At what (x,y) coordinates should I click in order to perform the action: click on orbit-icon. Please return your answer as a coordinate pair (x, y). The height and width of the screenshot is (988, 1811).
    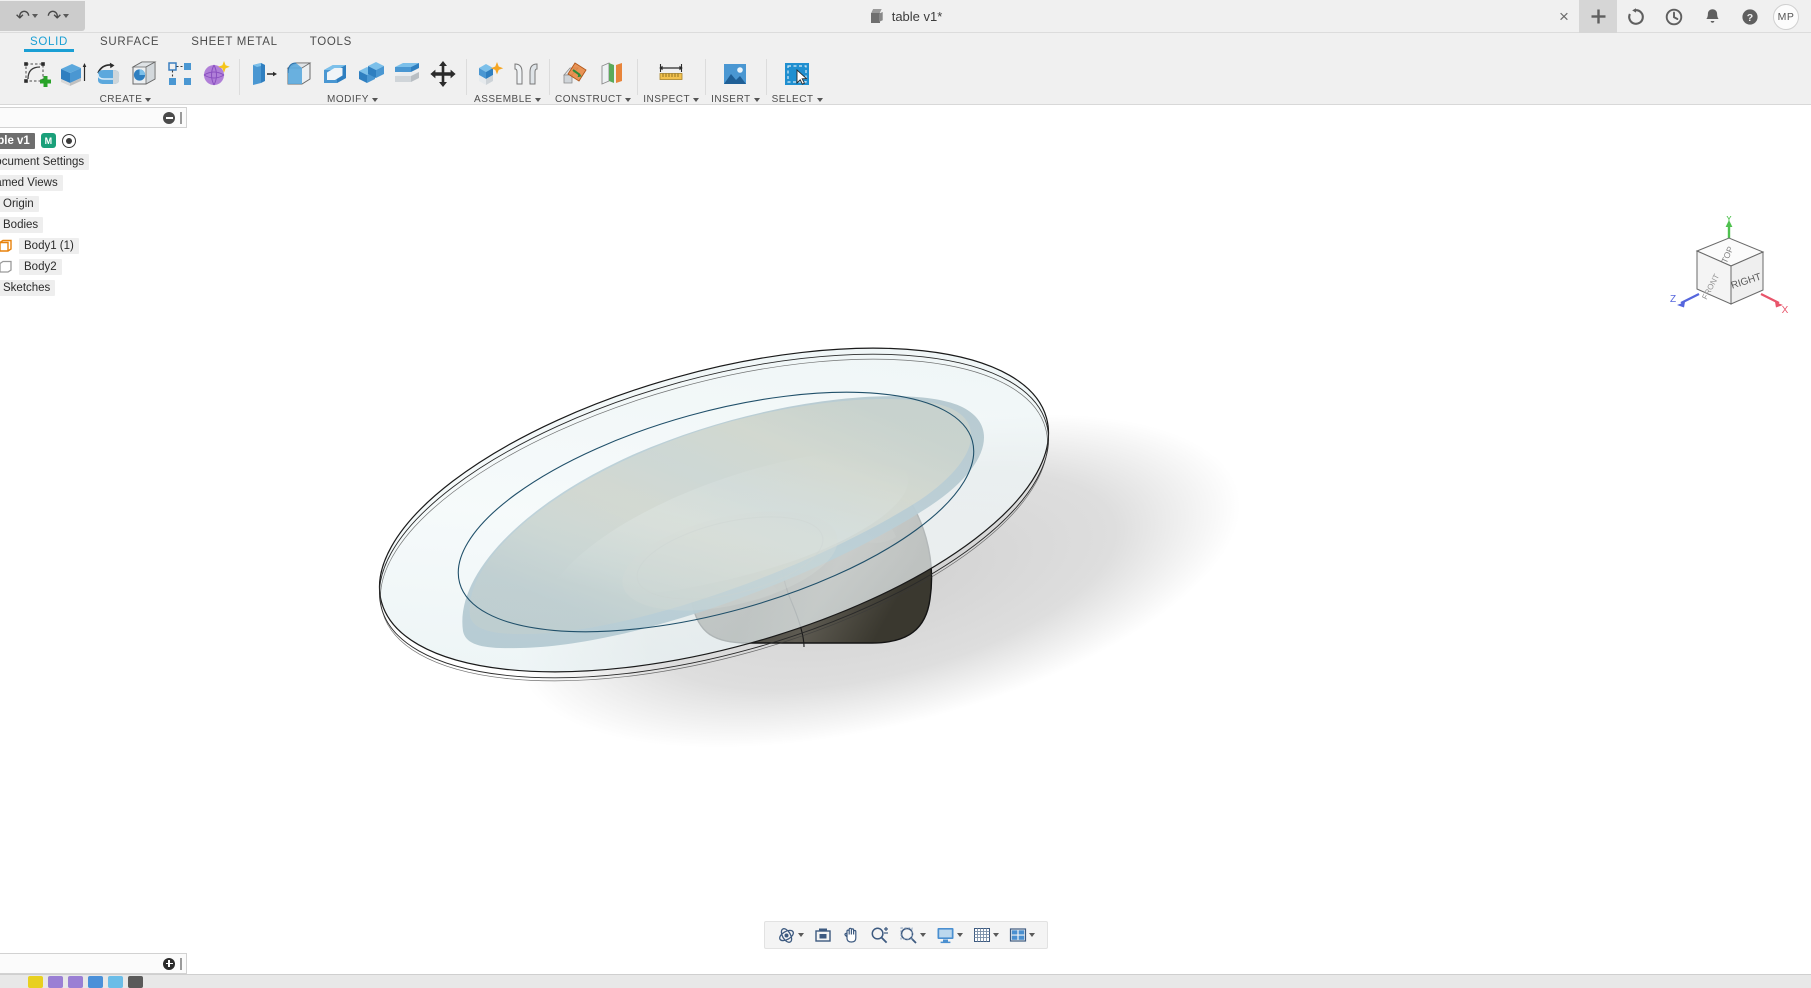
    Looking at the image, I should click on (790, 935).